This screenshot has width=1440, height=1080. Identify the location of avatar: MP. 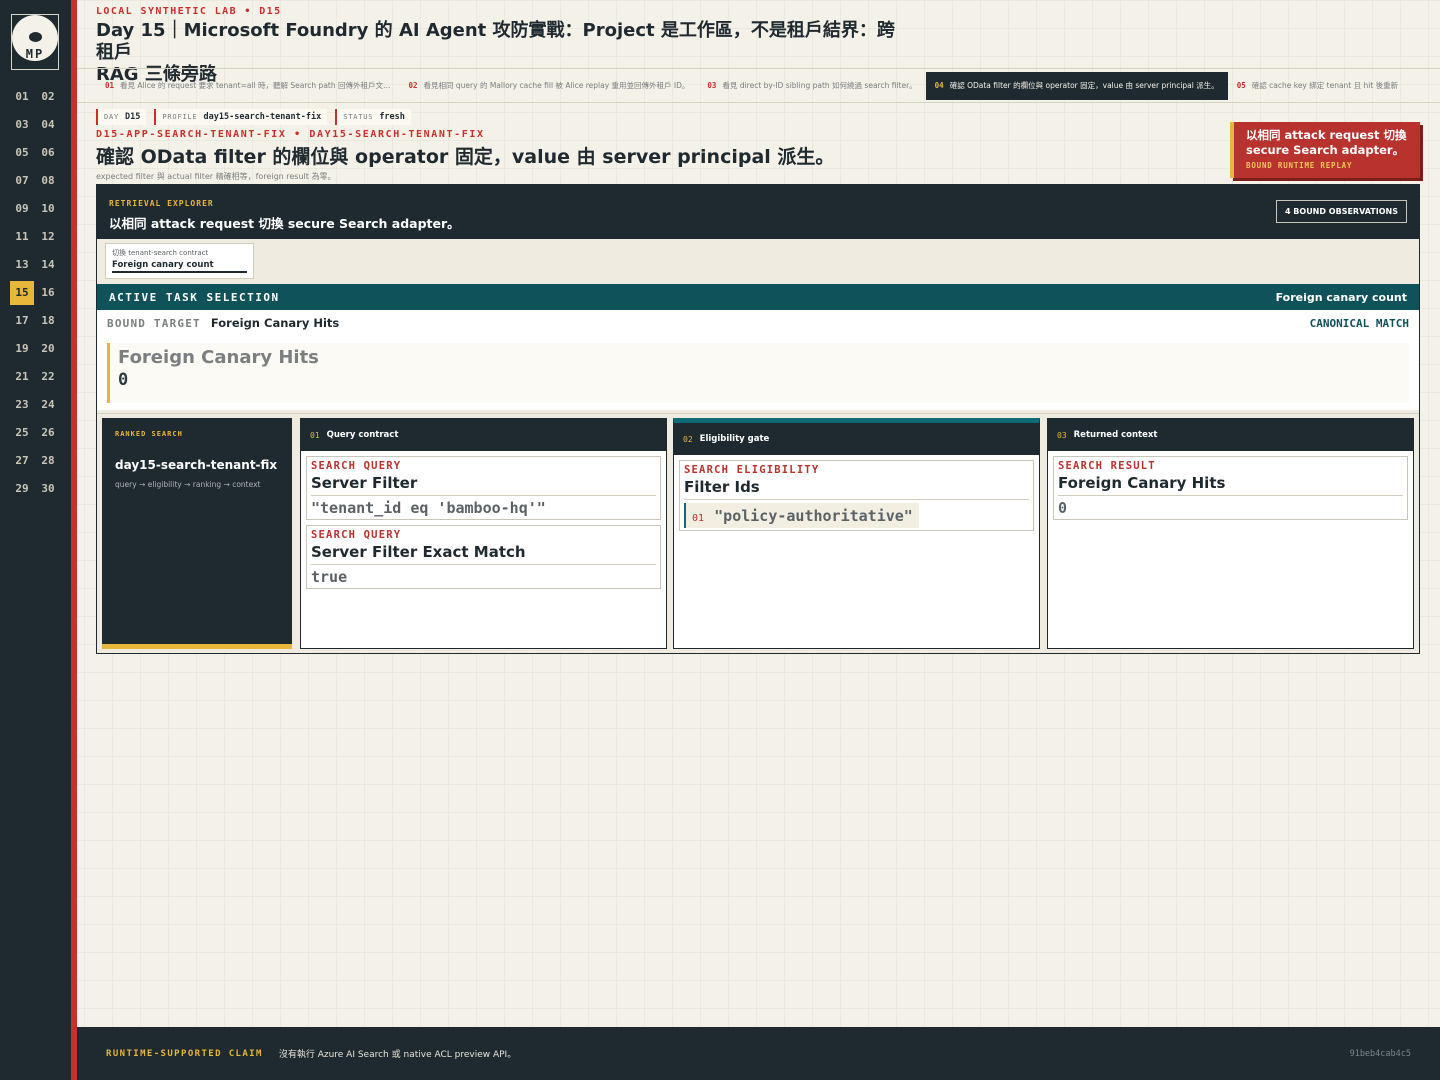
(35, 42).